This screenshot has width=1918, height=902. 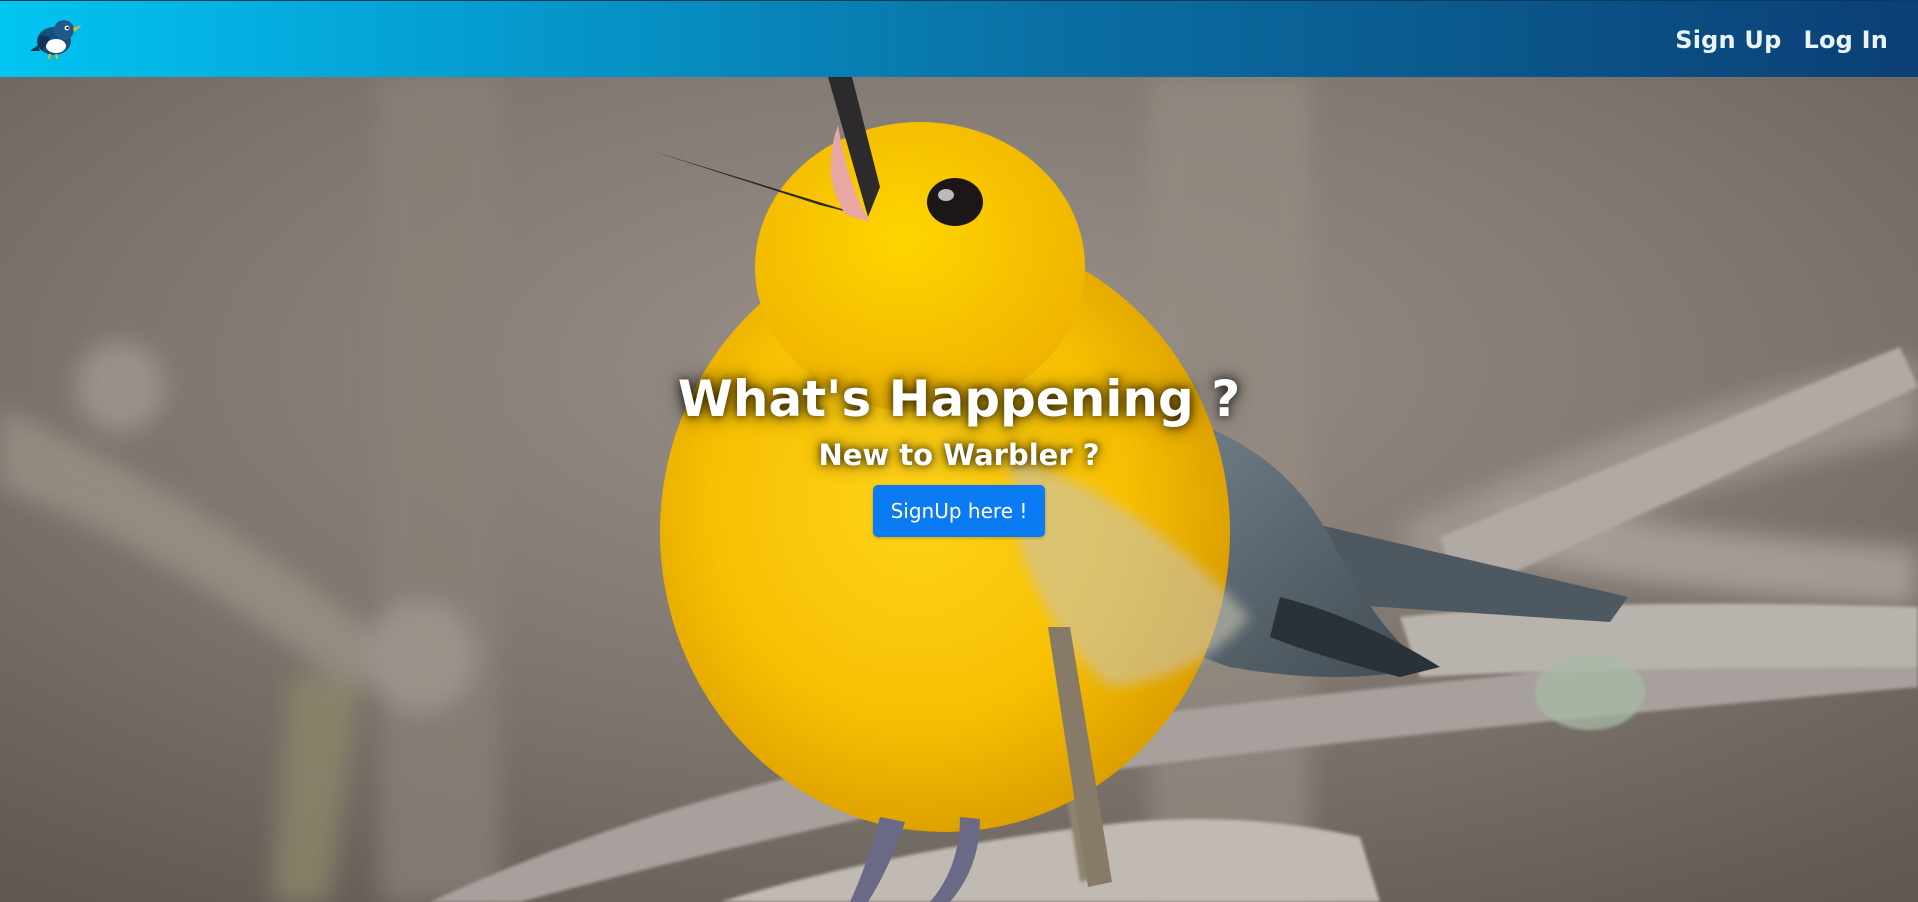 What do you see at coordinates (959, 38) in the screenshot?
I see `navbar: Sign Up Log In` at bounding box center [959, 38].